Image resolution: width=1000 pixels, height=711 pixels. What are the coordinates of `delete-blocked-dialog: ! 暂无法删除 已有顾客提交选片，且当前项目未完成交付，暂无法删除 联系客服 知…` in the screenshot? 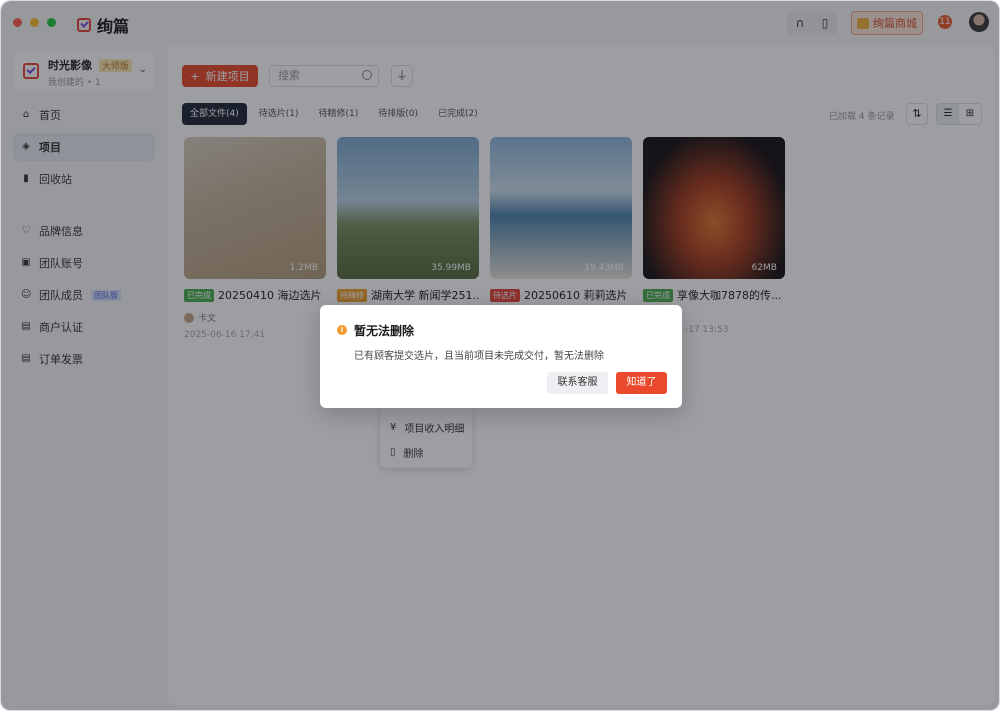 It's located at (501, 356).